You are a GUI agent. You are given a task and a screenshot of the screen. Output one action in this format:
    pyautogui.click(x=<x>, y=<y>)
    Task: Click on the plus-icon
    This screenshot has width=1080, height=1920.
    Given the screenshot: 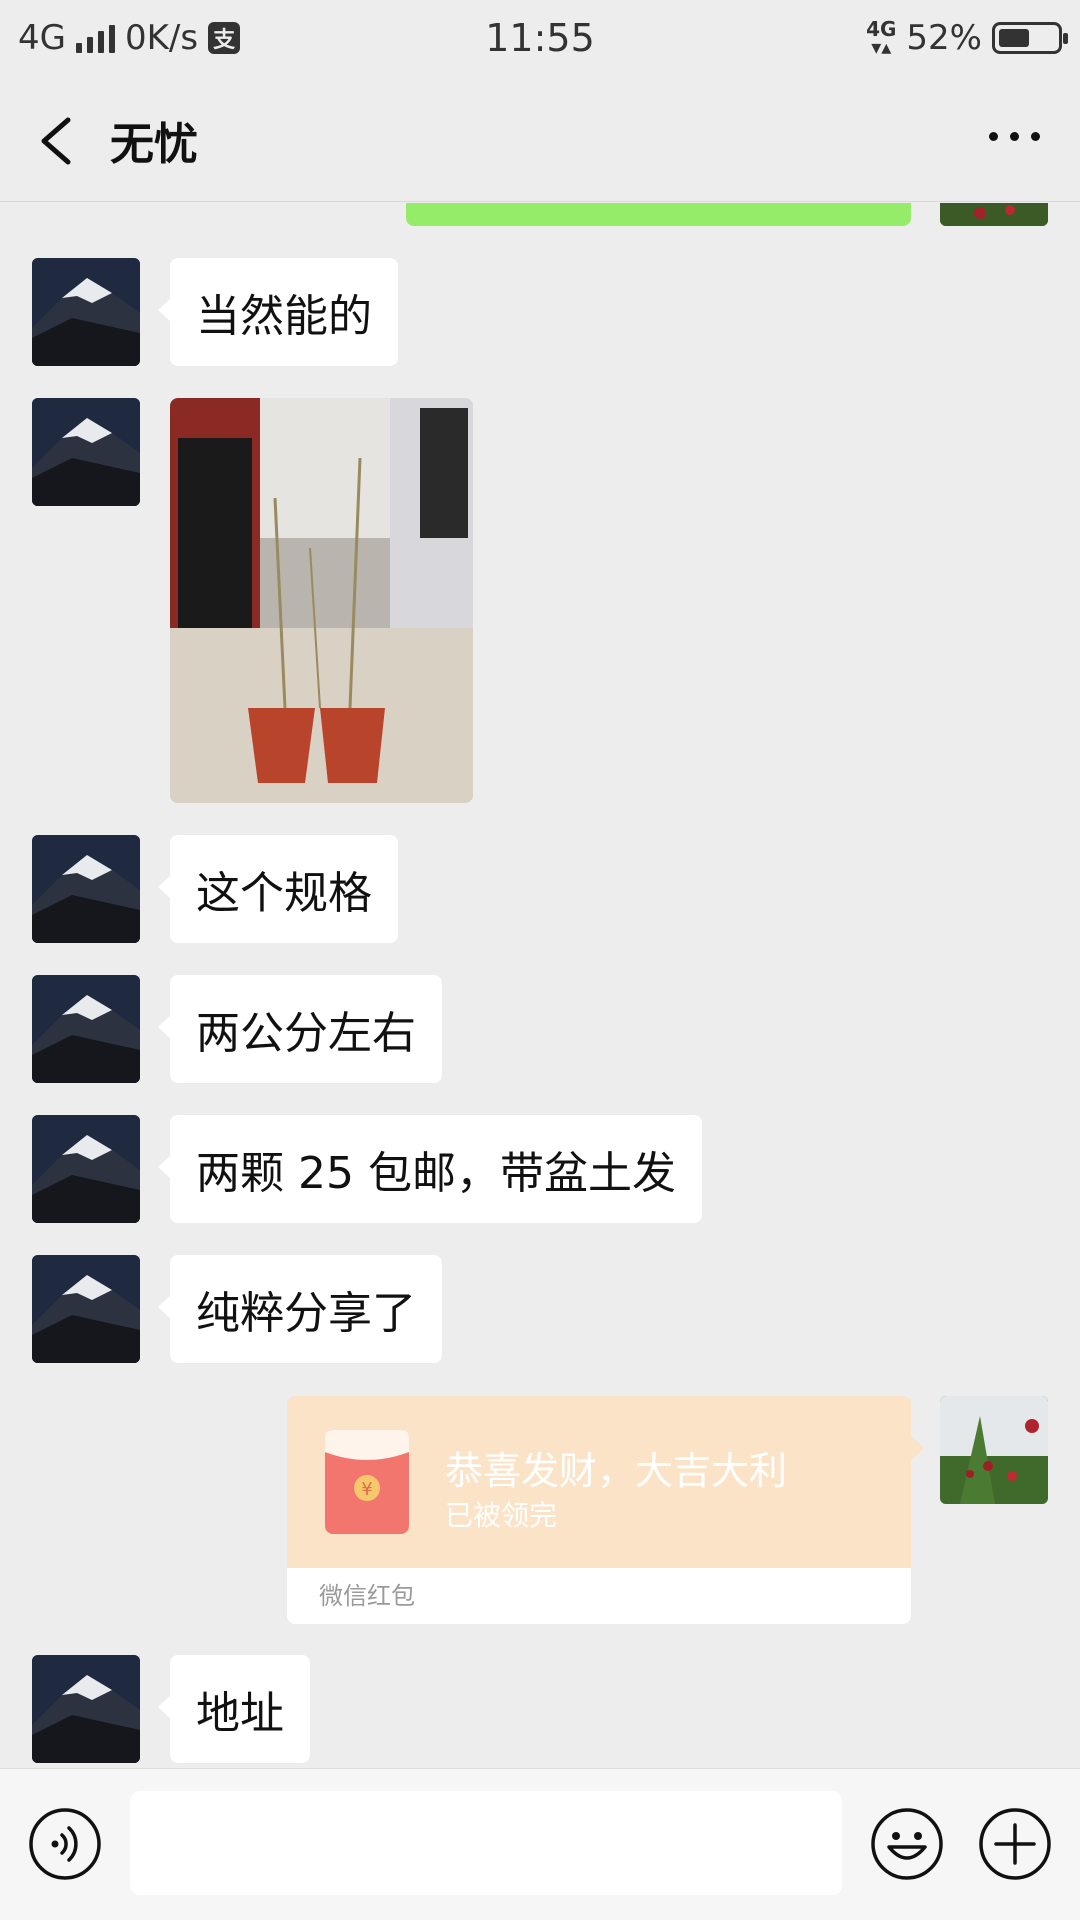 What is the action you would take?
    pyautogui.click(x=1015, y=1844)
    